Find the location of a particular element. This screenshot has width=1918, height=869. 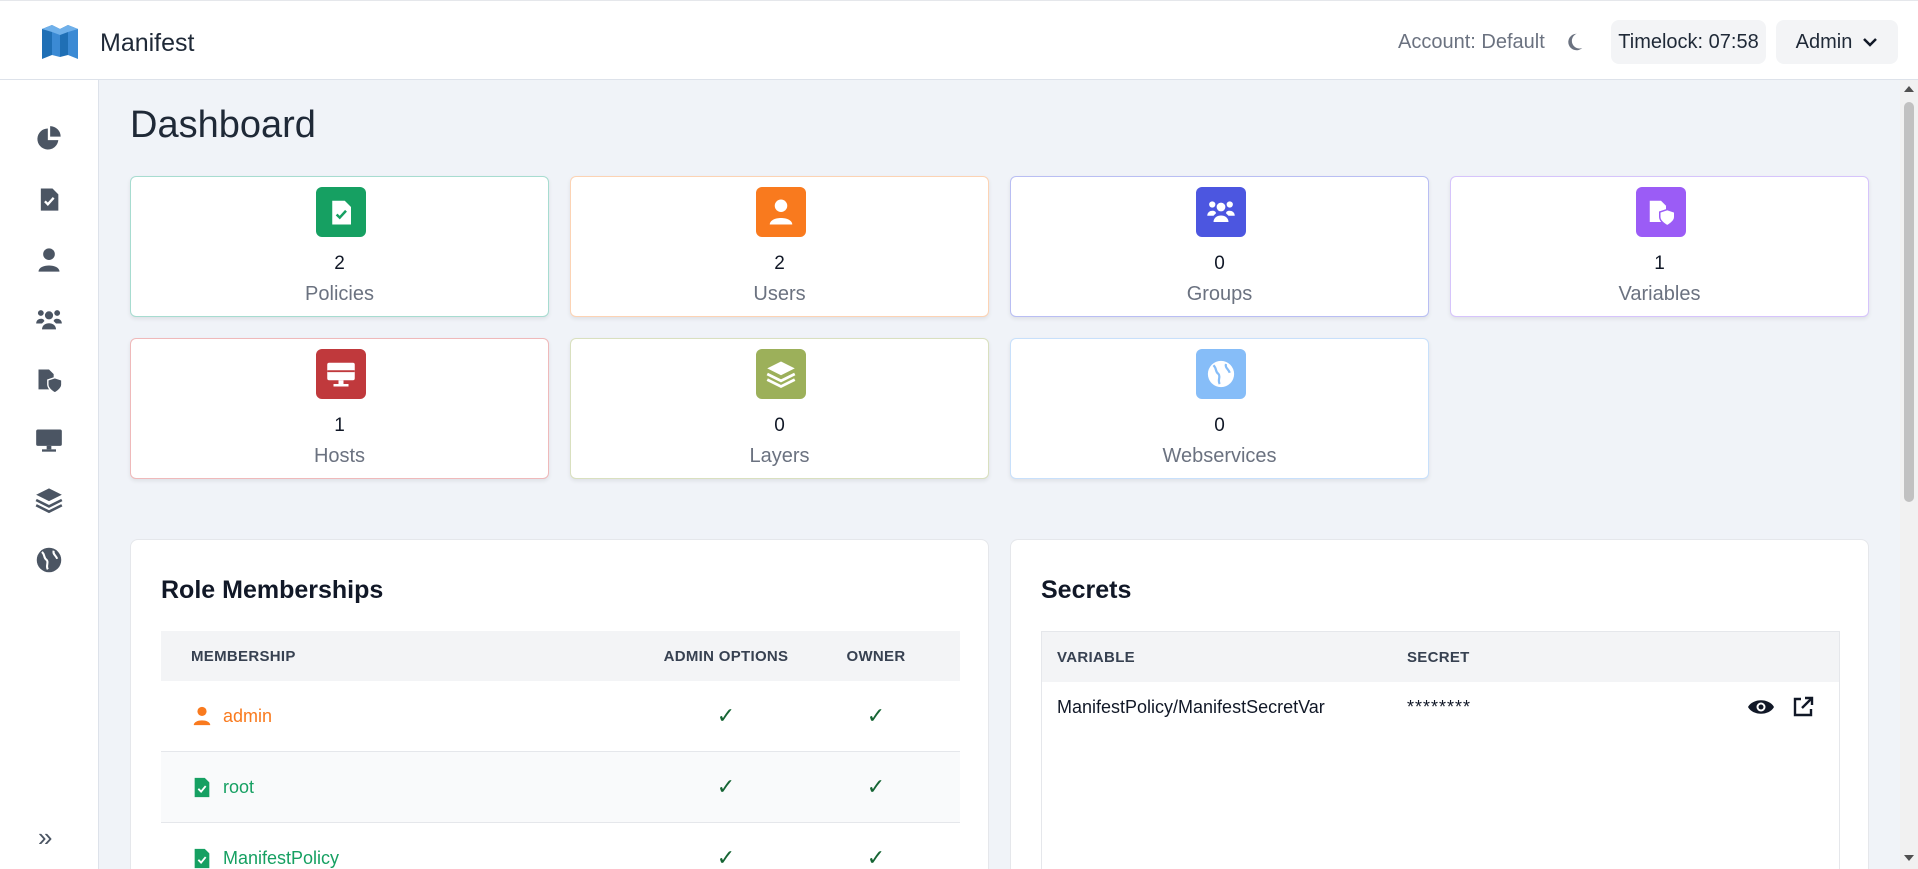

card-policies: 2 Policies is located at coordinates (339, 246).